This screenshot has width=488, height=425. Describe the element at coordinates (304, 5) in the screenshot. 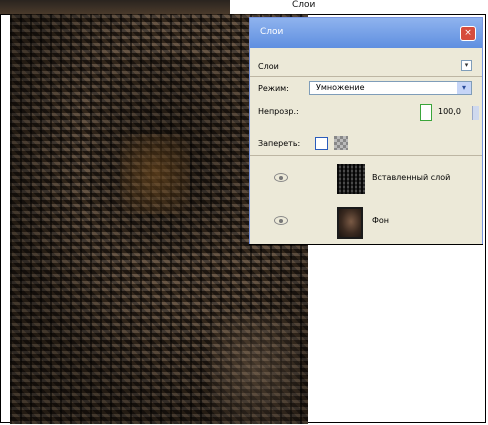

I see `background-window-title: Слои` at that location.